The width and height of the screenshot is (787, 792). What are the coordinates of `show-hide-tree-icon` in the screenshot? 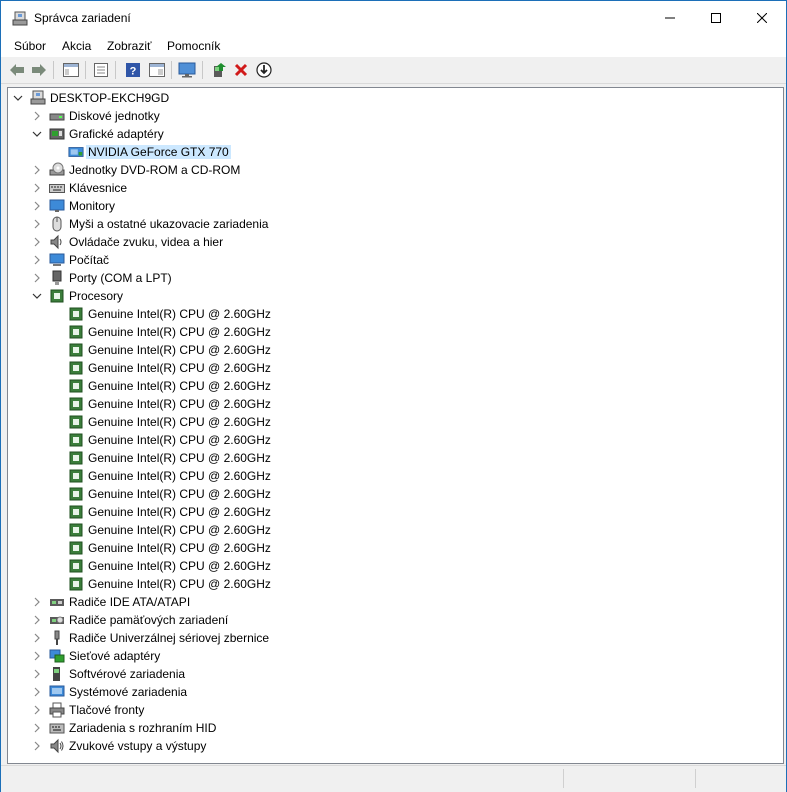 It's located at (71, 70).